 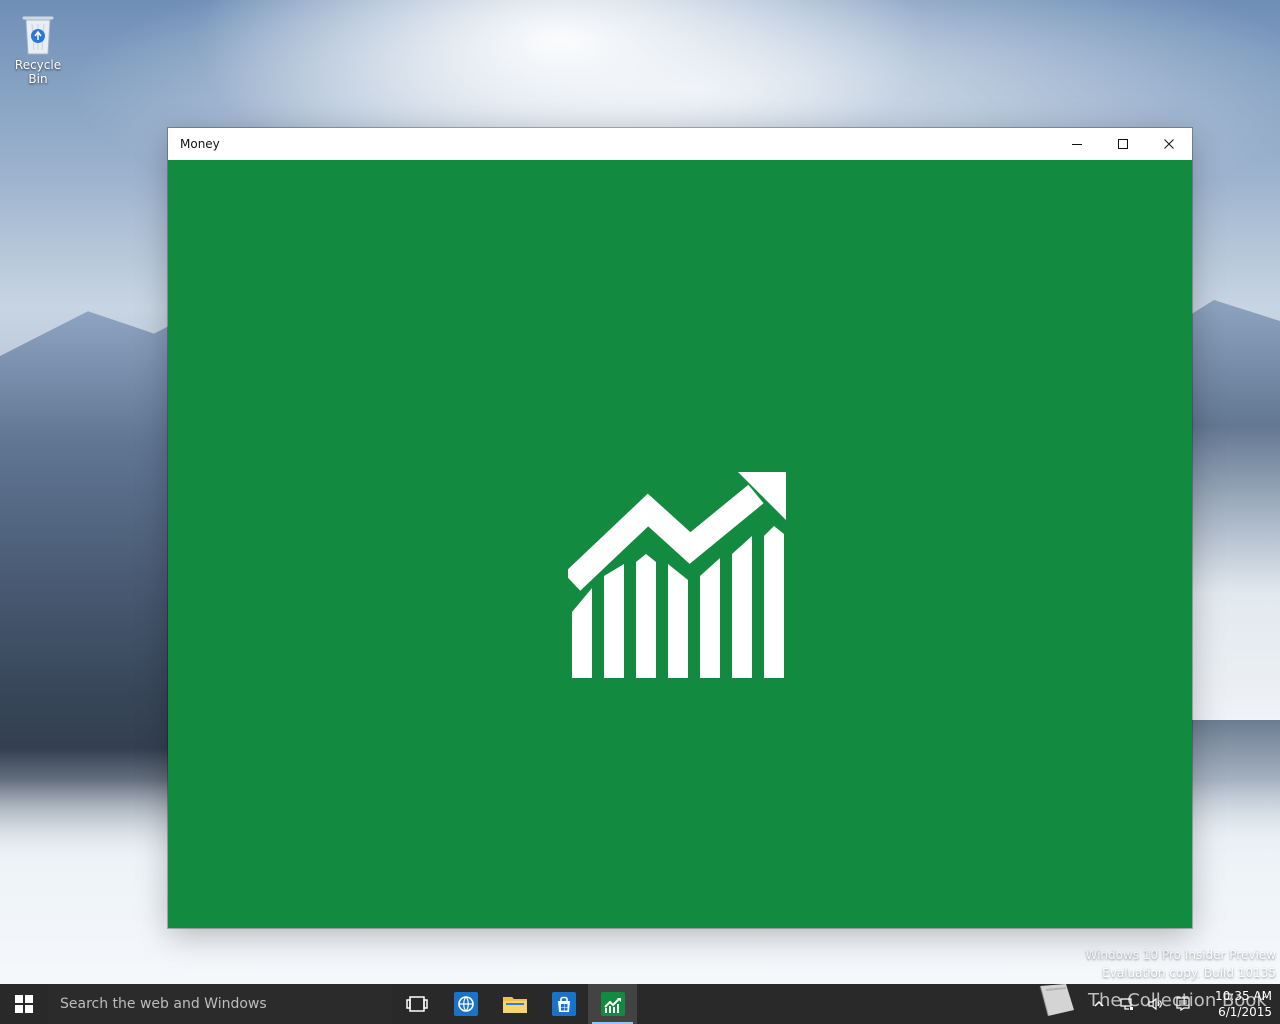 What do you see at coordinates (163, 1004) in the screenshot?
I see `taskbar-search-placeholder: Search the web and Windows` at bounding box center [163, 1004].